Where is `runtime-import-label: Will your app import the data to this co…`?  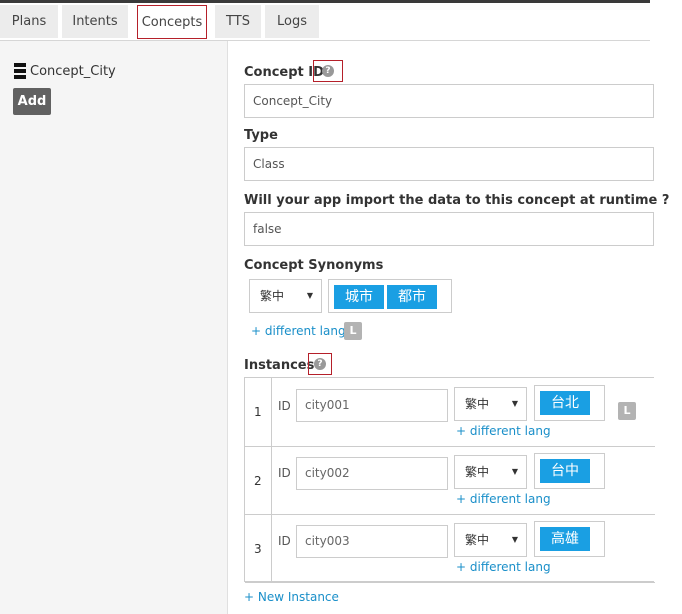 runtime-import-label: Will your app import the data to this co… is located at coordinates (457, 200).